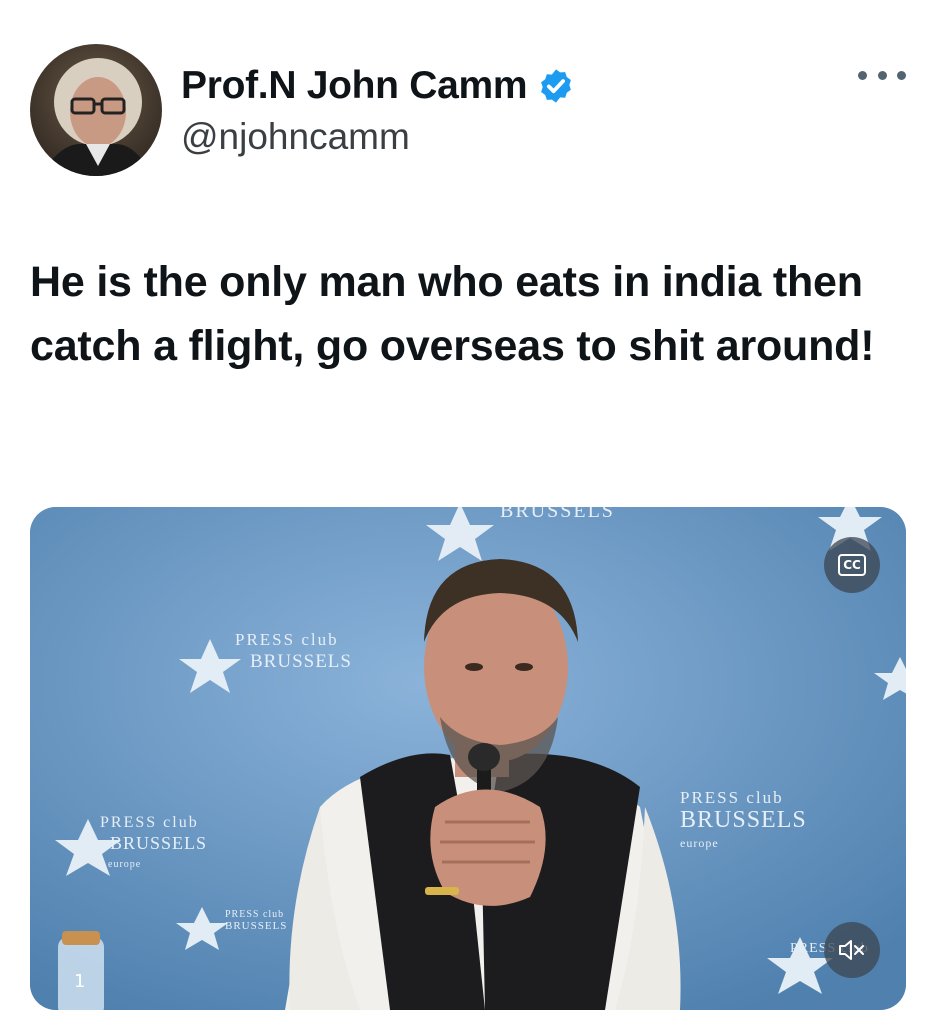  I want to click on author-display-name: Prof.N John Camm, so click(354, 86).